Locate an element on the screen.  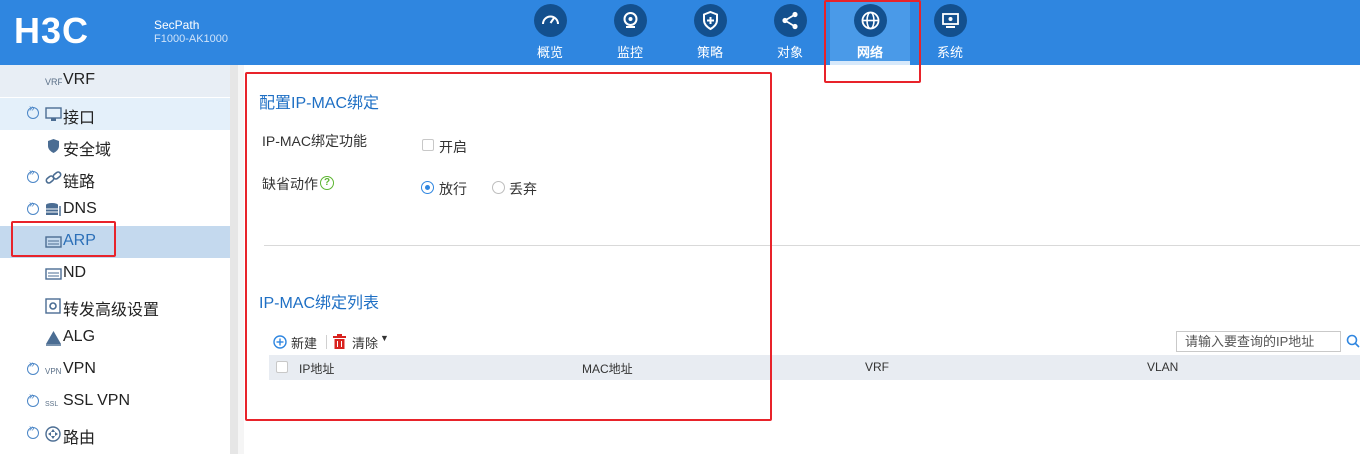
sidebar-item-routing: 路由 is located at coordinates (115, 434).